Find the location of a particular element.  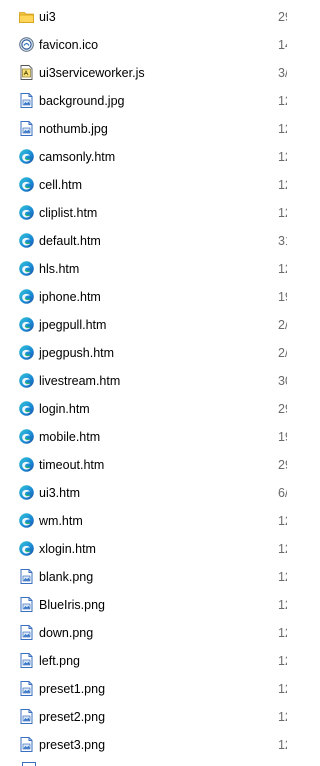

file-name: wm.htm is located at coordinates (61, 521).